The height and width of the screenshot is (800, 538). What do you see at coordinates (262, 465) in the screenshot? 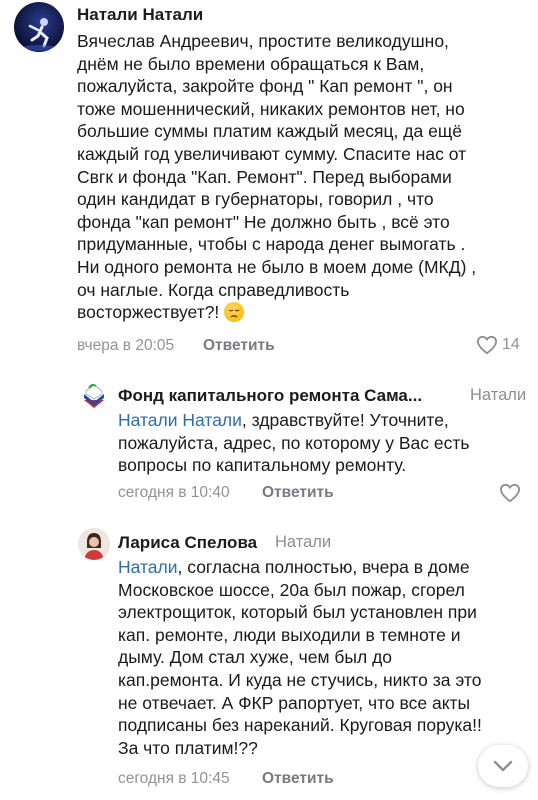
I see `comment-text-line: вопросы по капитальному ремонту.` at bounding box center [262, 465].